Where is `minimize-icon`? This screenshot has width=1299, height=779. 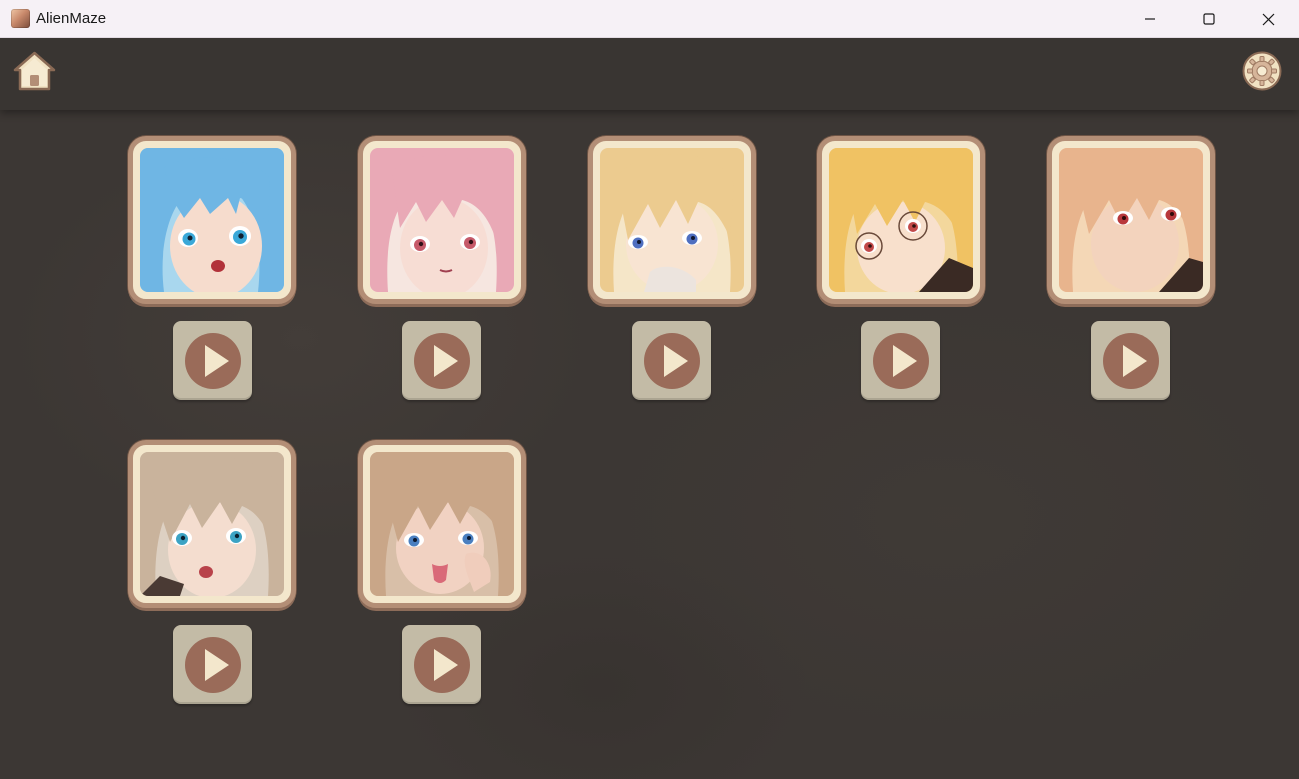 minimize-icon is located at coordinates (1150, 19).